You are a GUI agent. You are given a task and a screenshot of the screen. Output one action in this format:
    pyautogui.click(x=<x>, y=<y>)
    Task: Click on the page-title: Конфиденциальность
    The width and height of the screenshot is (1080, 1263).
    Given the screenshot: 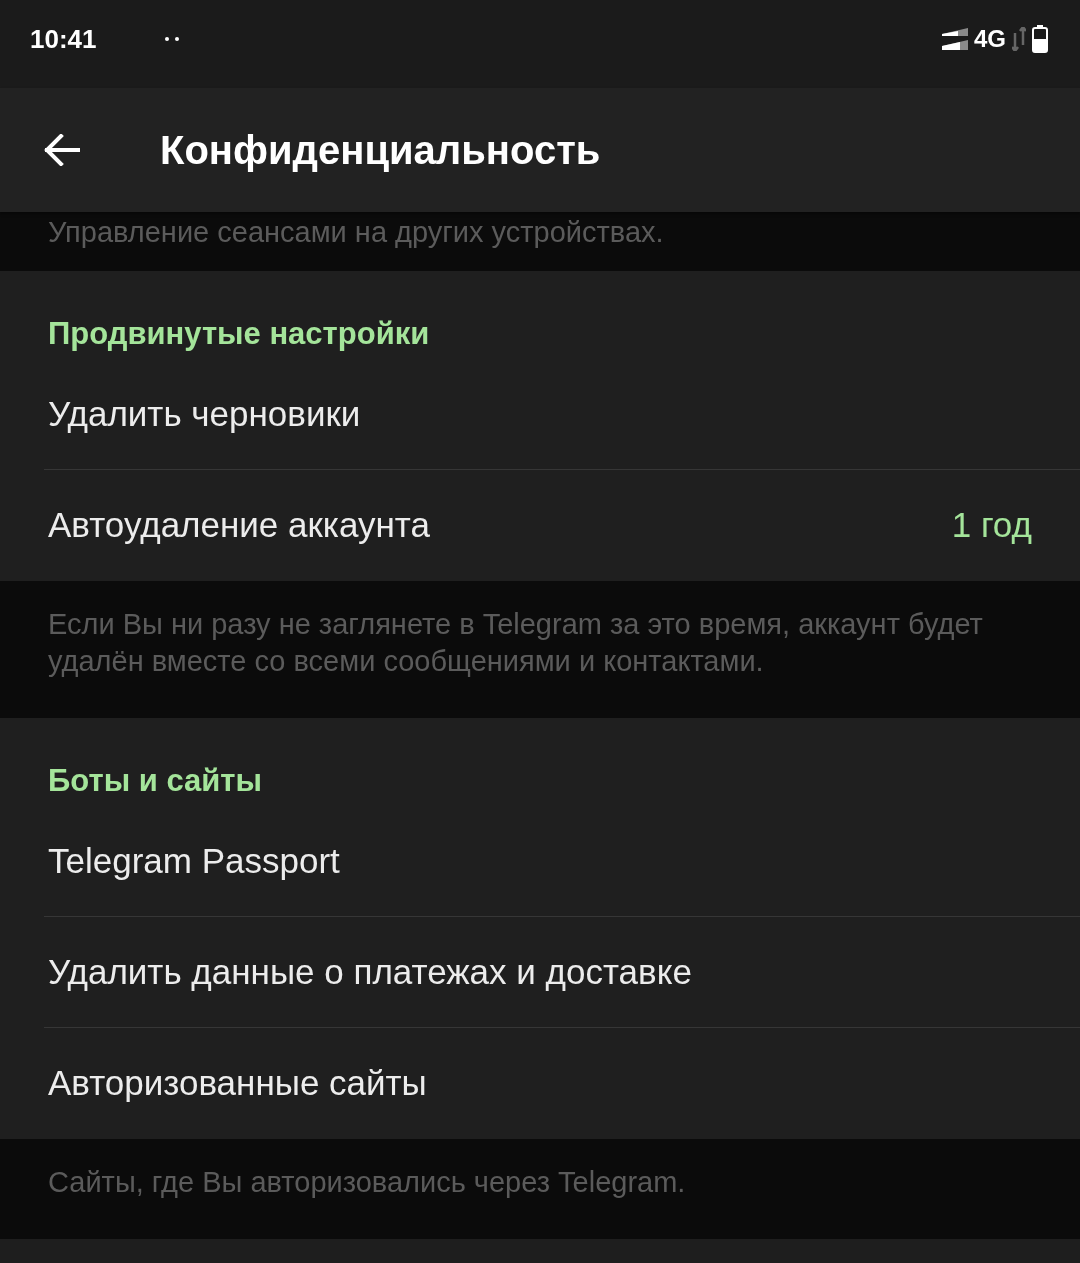 What is the action you would take?
    pyautogui.click(x=380, y=150)
    